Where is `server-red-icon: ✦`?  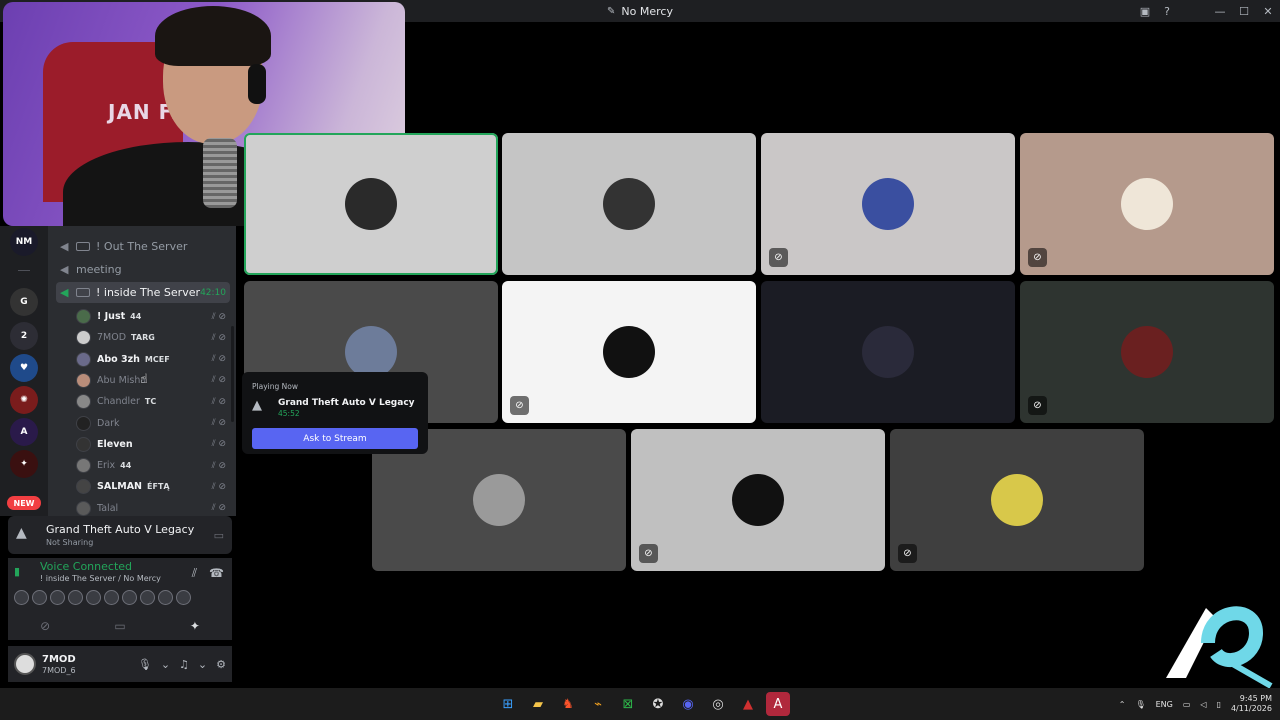 server-red-icon: ✦ is located at coordinates (24, 464).